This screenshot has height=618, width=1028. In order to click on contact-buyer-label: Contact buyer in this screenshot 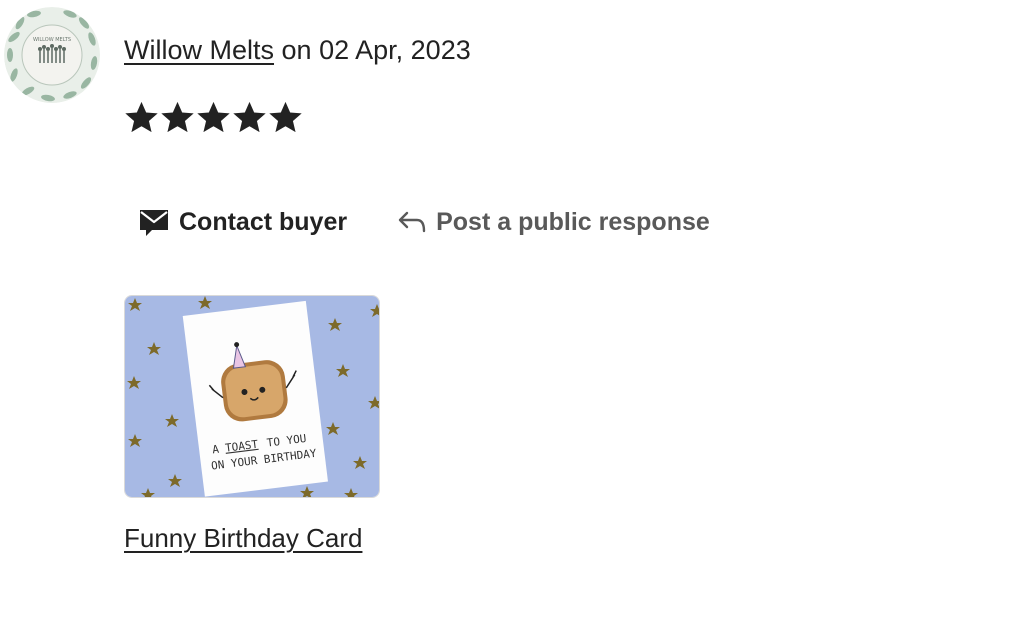, I will do `click(263, 221)`.